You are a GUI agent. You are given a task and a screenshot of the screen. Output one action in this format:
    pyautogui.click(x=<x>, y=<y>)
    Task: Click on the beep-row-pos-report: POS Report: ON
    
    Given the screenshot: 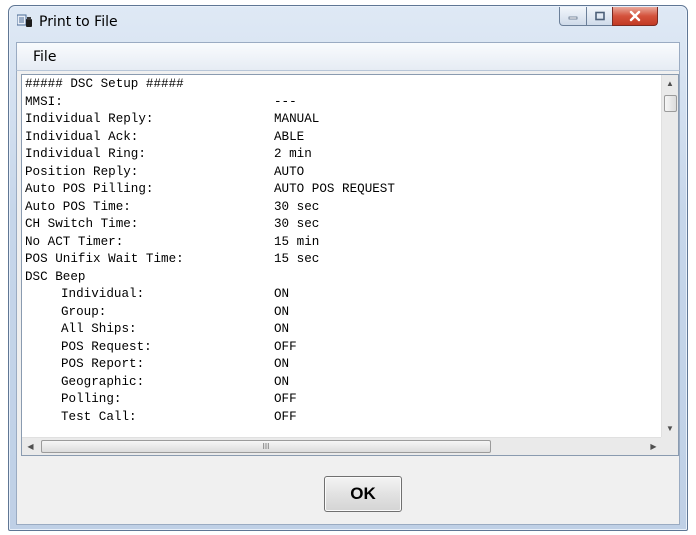 What is the action you would take?
    pyautogui.click(x=340, y=365)
    